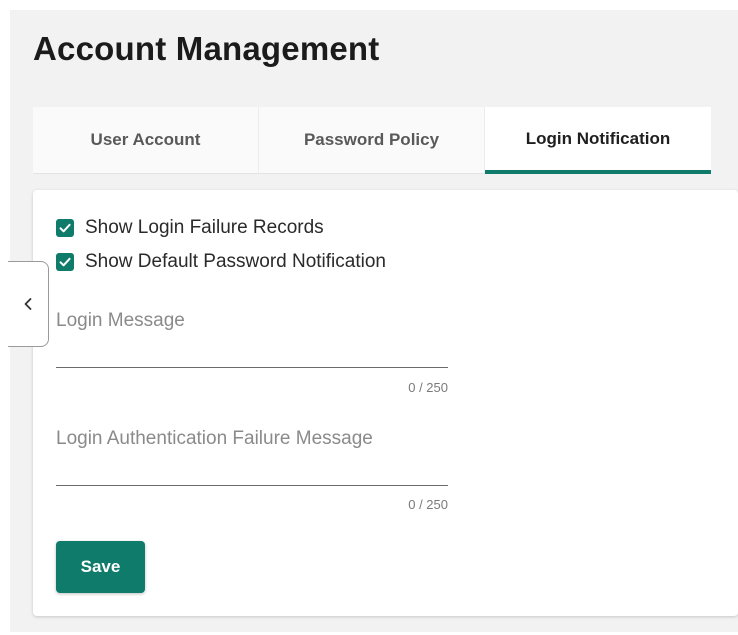 The width and height of the screenshot is (738, 635). Describe the element at coordinates (204, 227) in the screenshot. I see `show-login-failure-records-label: Show Login Failure Records` at that location.